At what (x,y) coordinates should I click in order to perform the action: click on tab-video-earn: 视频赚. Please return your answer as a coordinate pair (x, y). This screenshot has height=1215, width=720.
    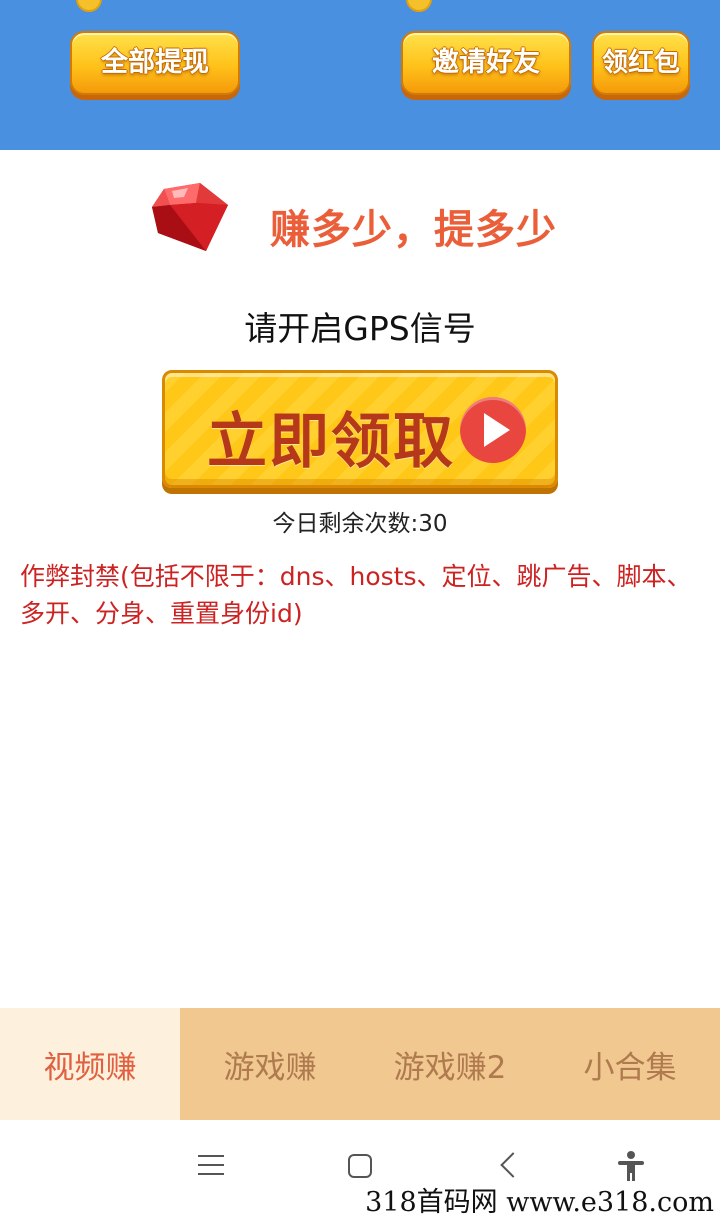
    Looking at the image, I should click on (90, 1064).